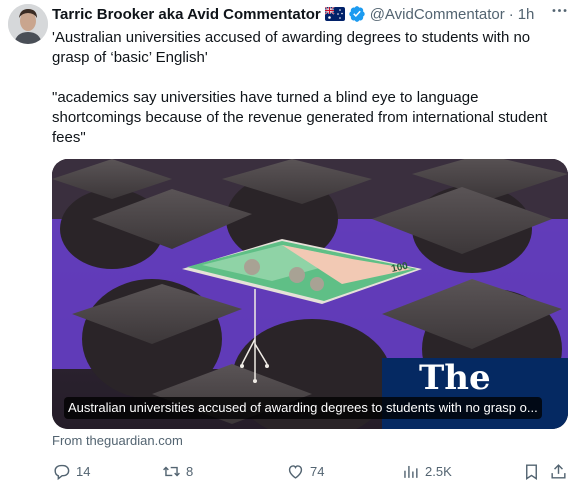 The height and width of the screenshot is (481, 573). I want to click on reply-button: 14, so click(71, 470).